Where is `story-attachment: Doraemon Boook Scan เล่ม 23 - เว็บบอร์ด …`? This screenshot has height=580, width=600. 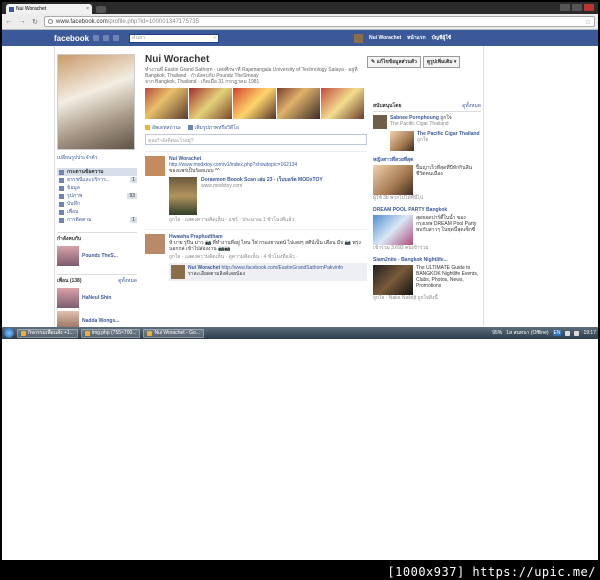 story-attachment: Doraemon Boook Scan เล่ม 23 - เว็บบอร์ด … is located at coordinates (268, 196).